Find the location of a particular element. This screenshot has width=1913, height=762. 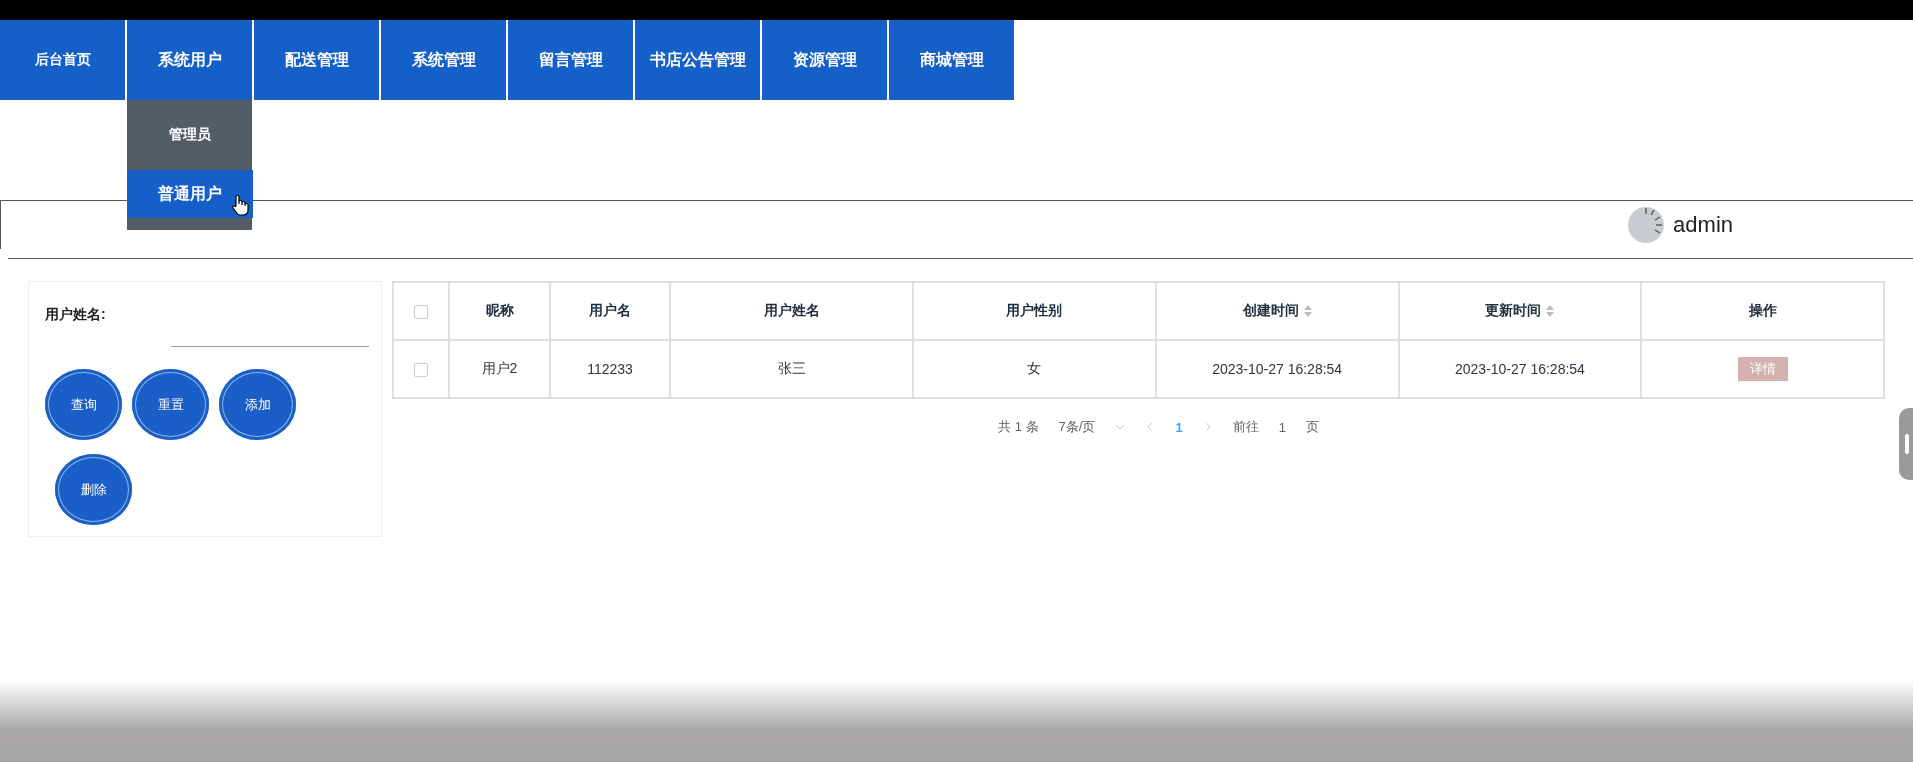

nav-item: 商城管理 is located at coordinates (951, 60).